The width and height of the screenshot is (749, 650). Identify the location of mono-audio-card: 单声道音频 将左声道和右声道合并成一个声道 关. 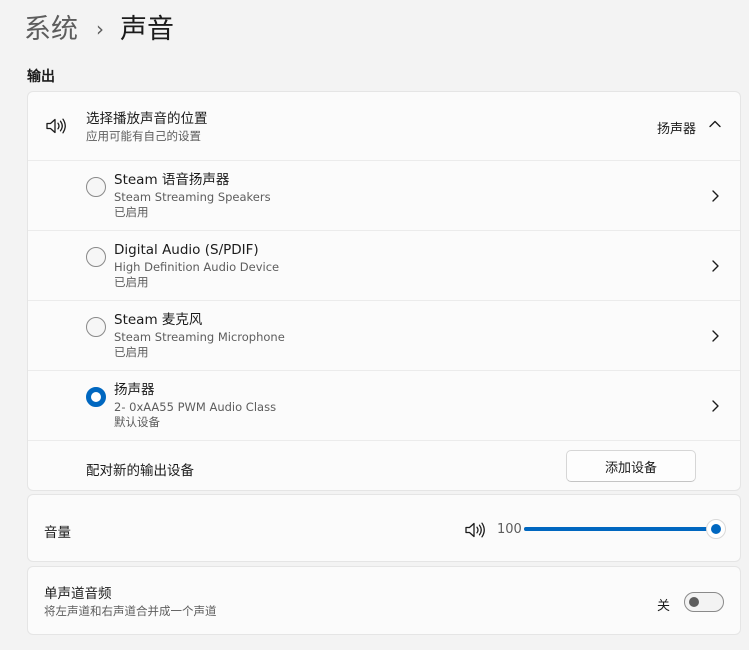
(384, 600).